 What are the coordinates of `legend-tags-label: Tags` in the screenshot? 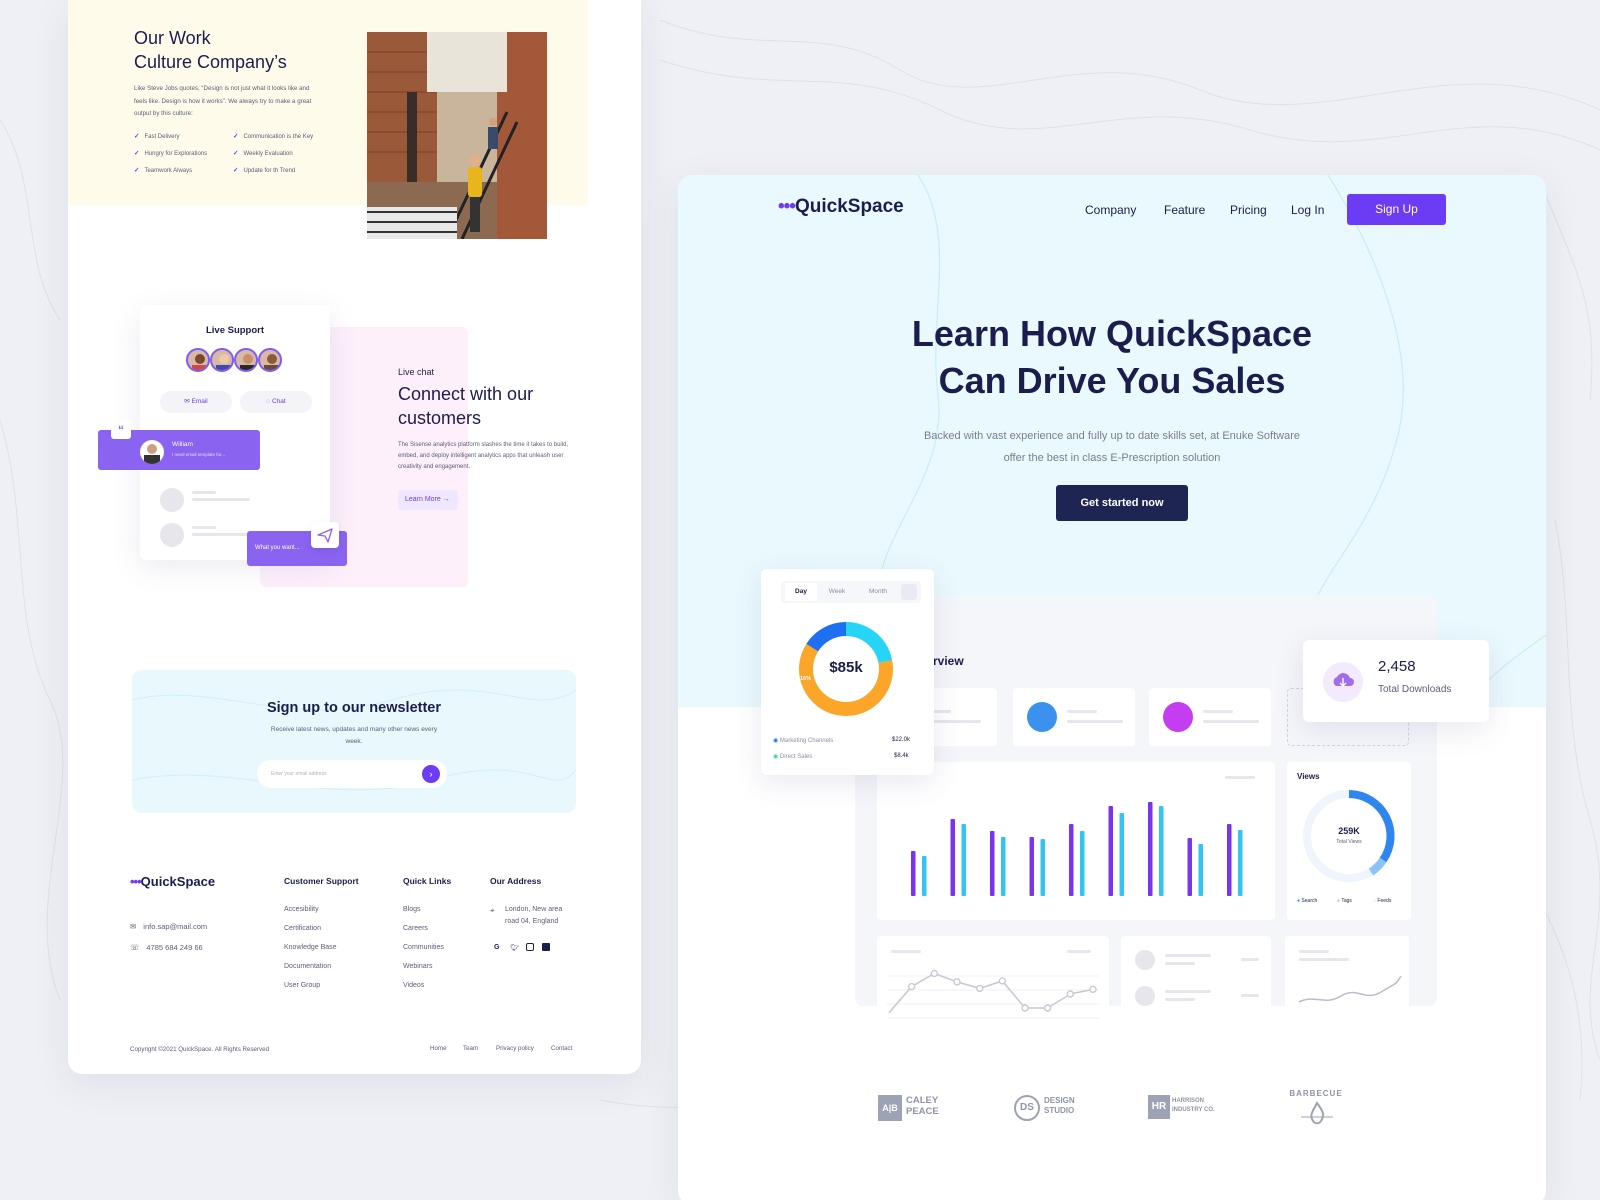 It's located at (1346, 901).